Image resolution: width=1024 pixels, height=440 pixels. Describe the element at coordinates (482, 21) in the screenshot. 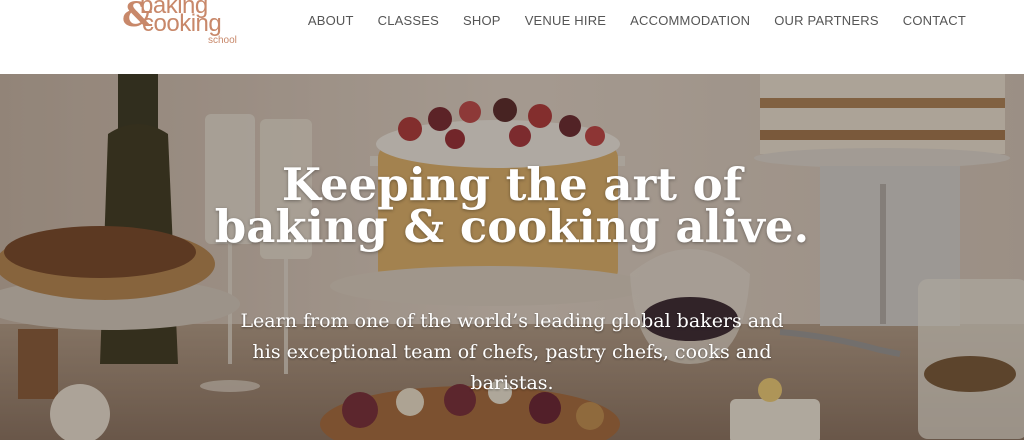

I see `nav-item-shop: SHOP` at that location.